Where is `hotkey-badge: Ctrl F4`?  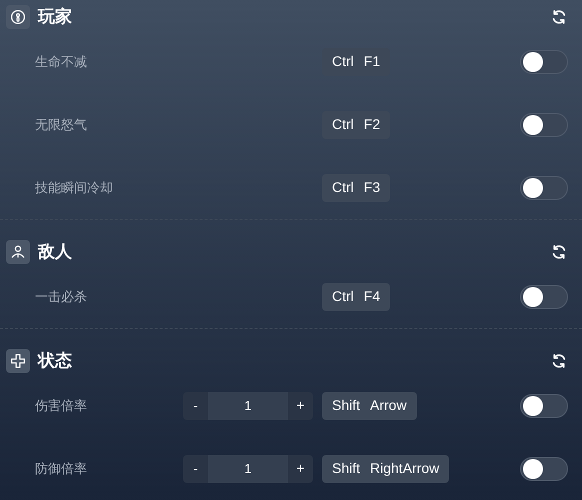
hotkey-badge: Ctrl F4 is located at coordinates (356, 296).